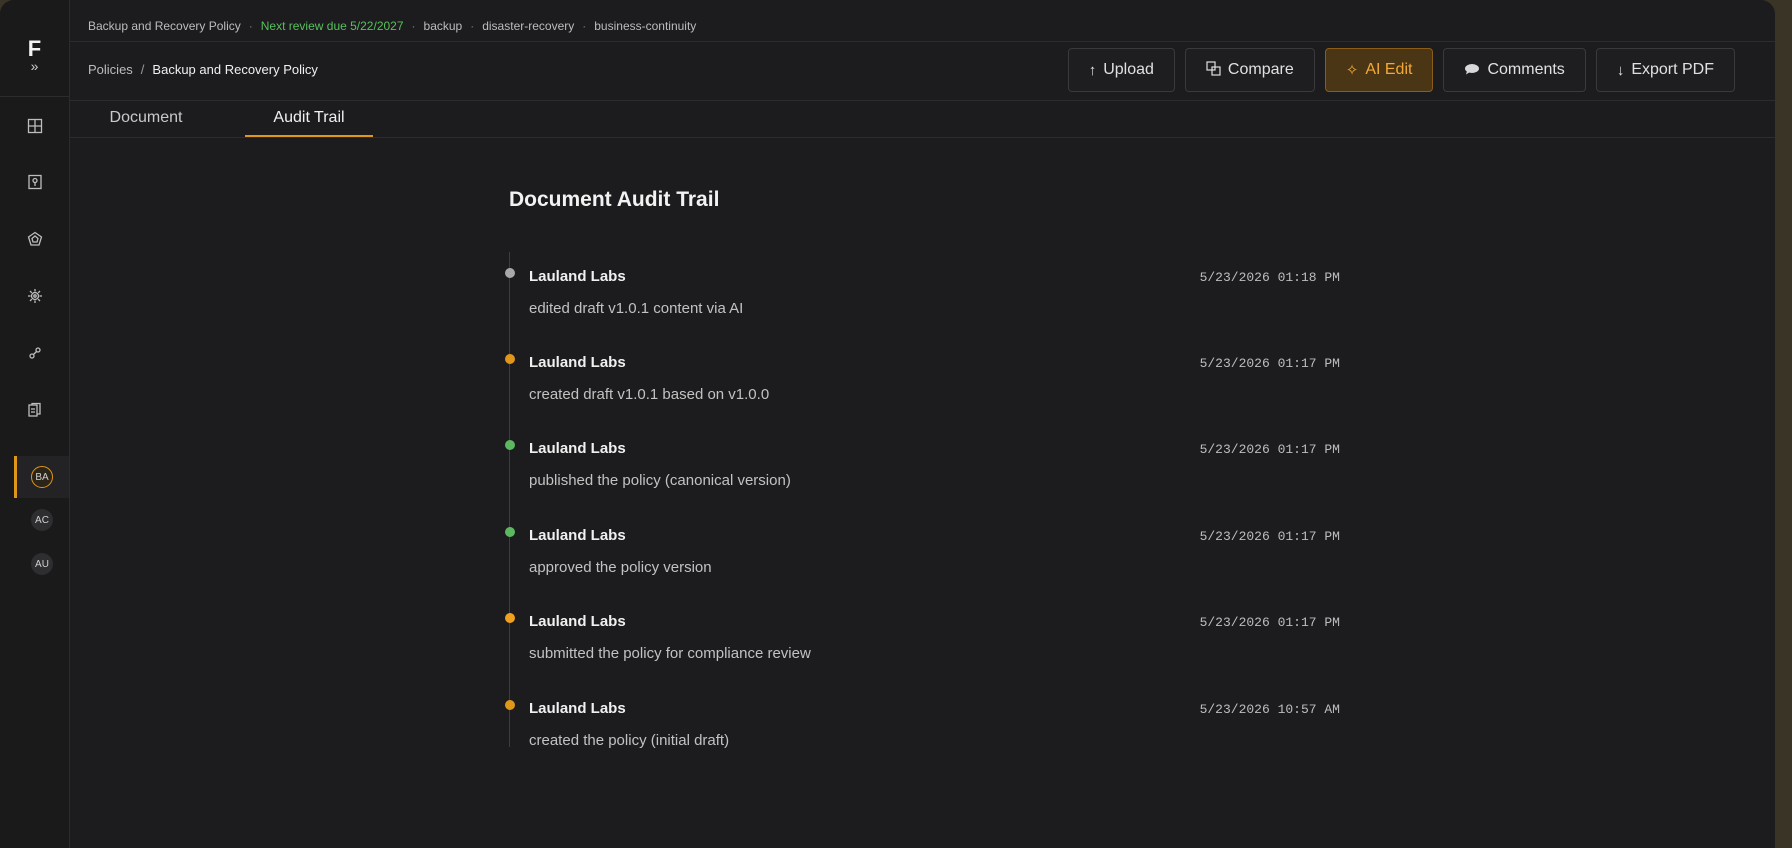 Image resolution: width=1792 pixels, height=848 pixels. I want to click on app-logo: F », so click(34, 55).